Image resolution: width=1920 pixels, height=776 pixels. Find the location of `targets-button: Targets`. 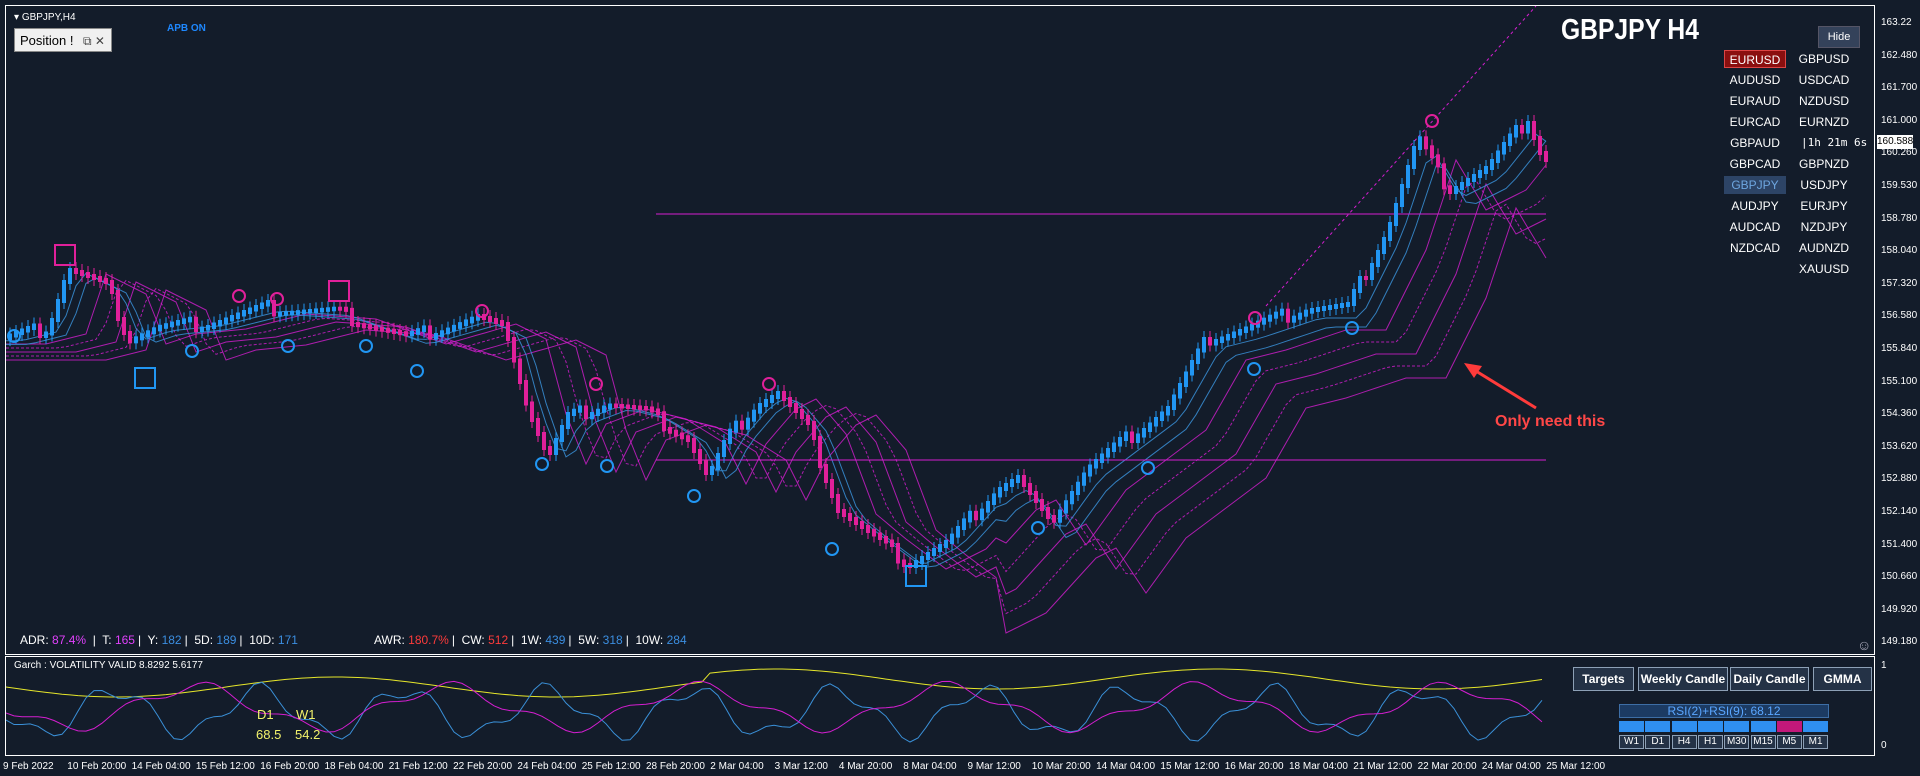

targets-button: Targets is located at coordinates (1603, 679).